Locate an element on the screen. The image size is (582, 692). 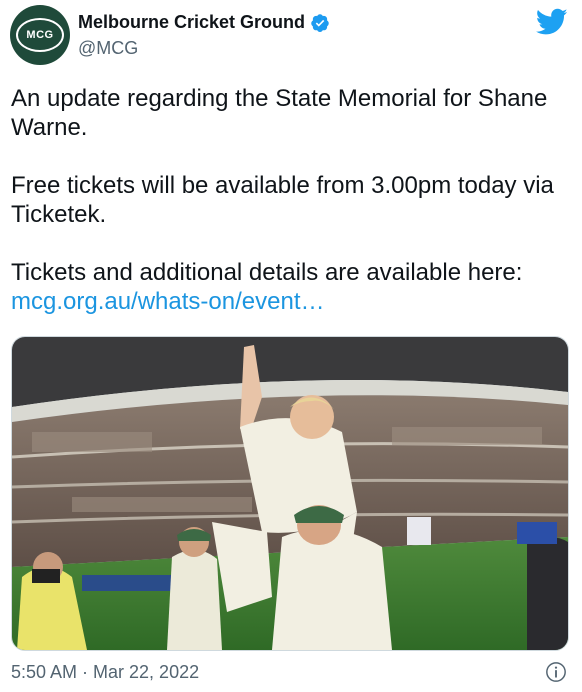
verified-badge-icon is located at coordinates (320, 22).